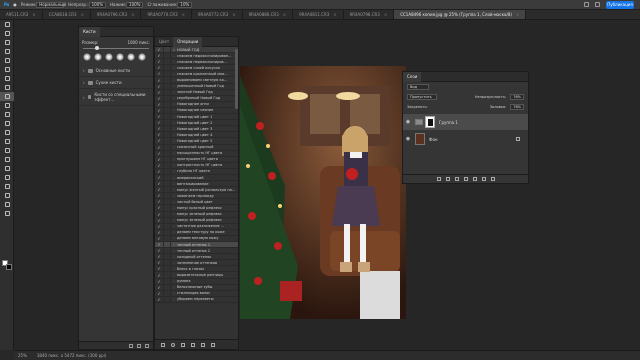 The width and height of the screenshot is (640, 360). I want to click on eyedropper-tool-icon, so click(7, 78).